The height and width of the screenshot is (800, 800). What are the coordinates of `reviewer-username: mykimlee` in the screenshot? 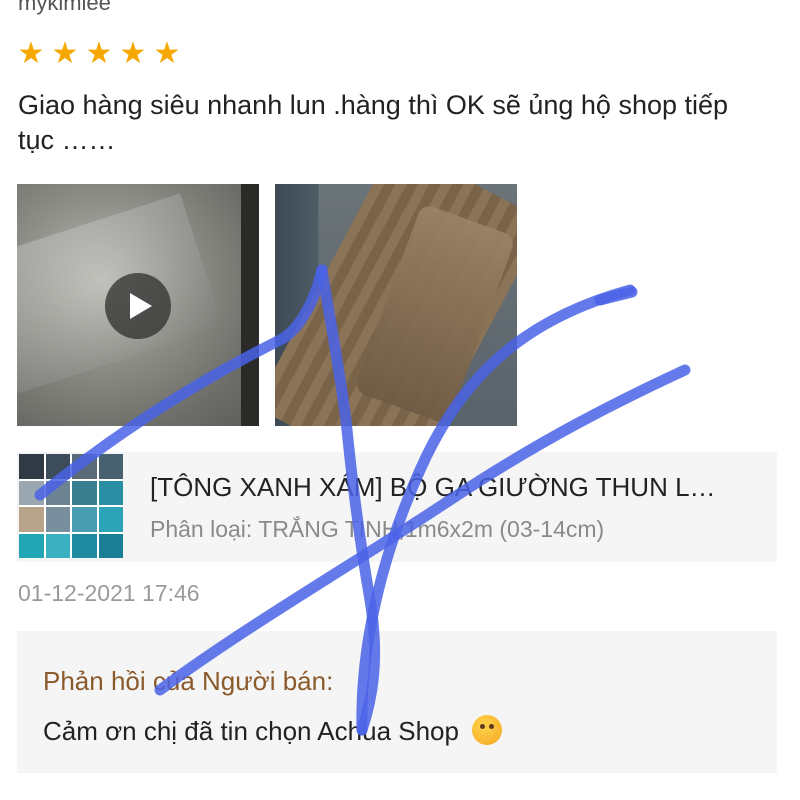 It's located at (64, 7).